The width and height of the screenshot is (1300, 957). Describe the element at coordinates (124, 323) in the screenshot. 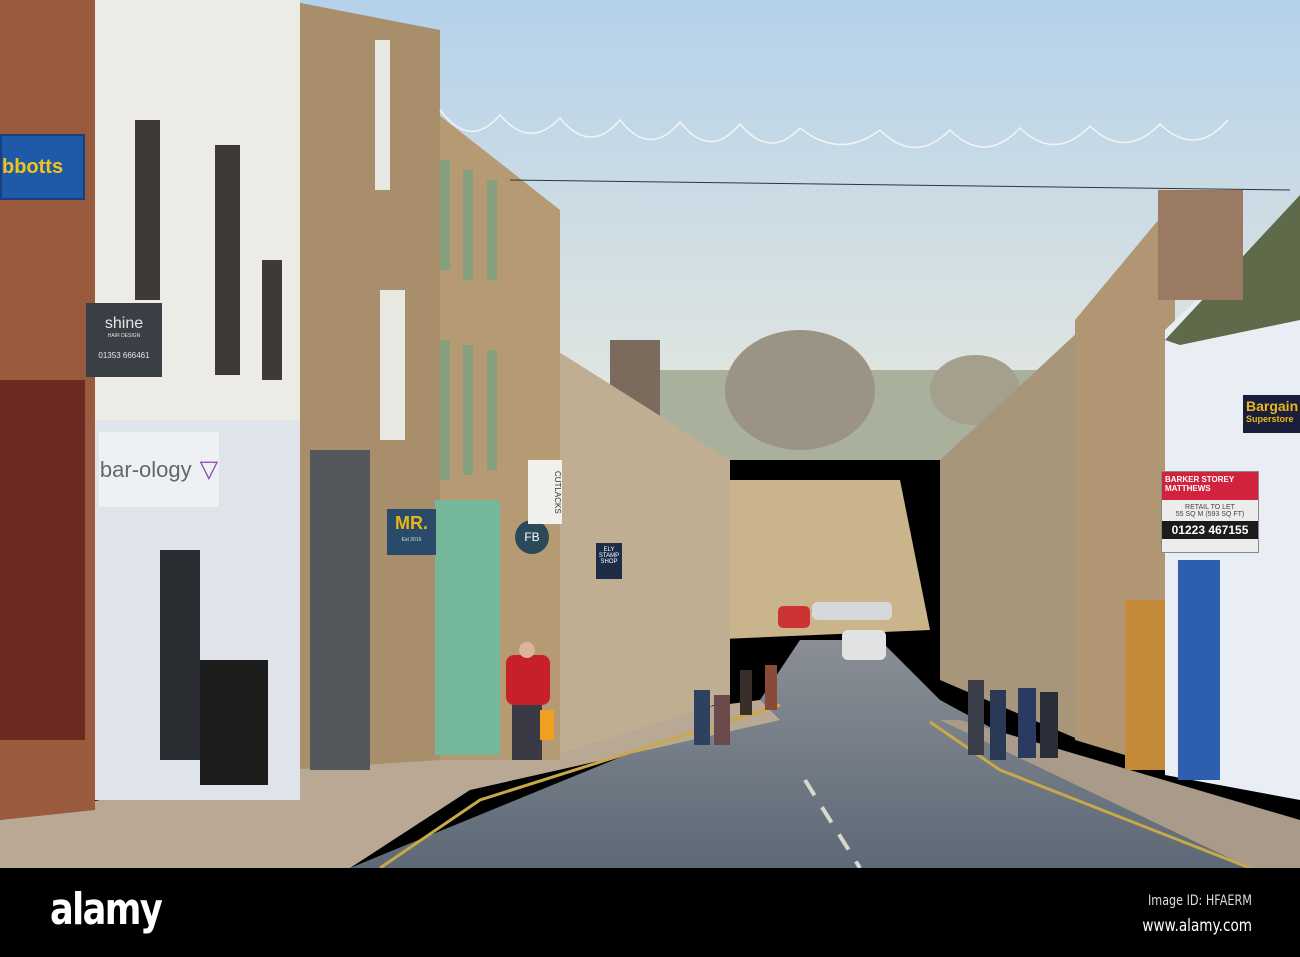

I see `shine-sign-name: shine` at that location.